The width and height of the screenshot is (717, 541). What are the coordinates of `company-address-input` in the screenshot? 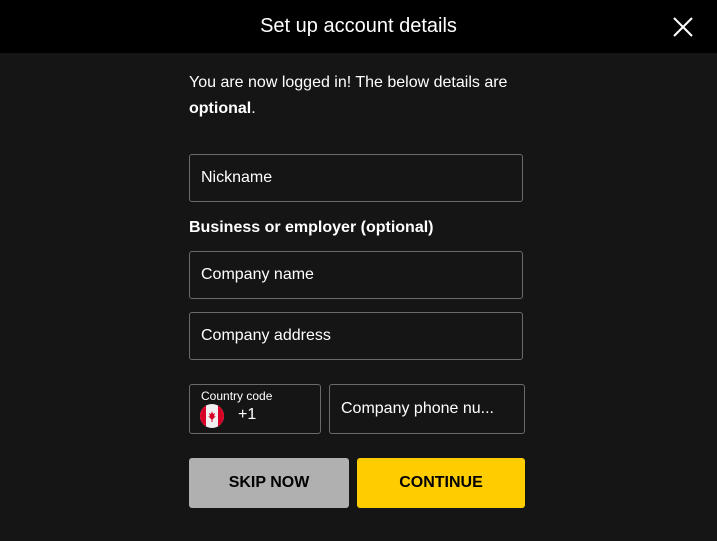 It's located at (356, 336).